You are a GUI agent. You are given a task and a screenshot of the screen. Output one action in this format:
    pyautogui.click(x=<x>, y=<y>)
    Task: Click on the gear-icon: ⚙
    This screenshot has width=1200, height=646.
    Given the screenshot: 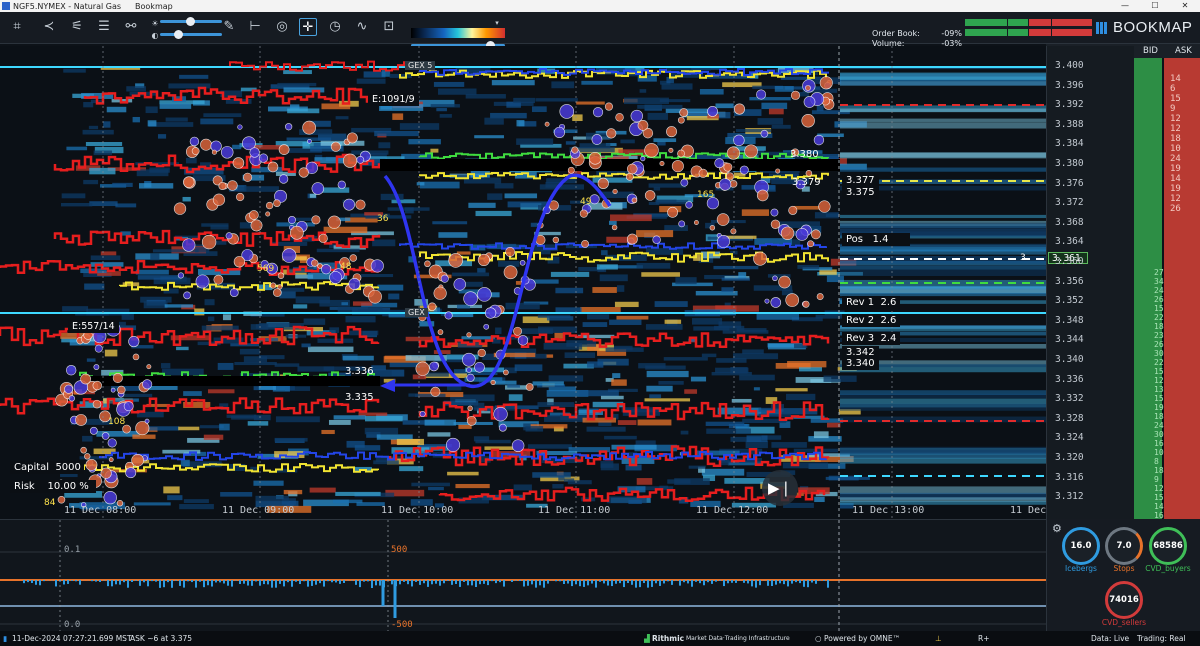 What is the action you would take?
    pyautogui.click(x=1057, y=528)
    